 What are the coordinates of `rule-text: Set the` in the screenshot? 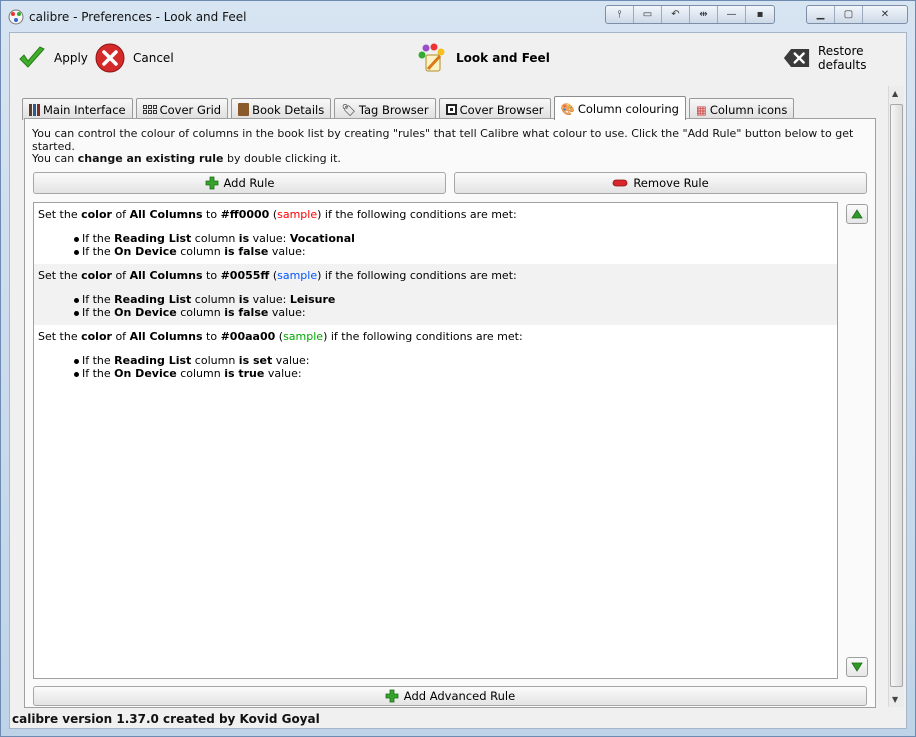 It's located at (60, 275).